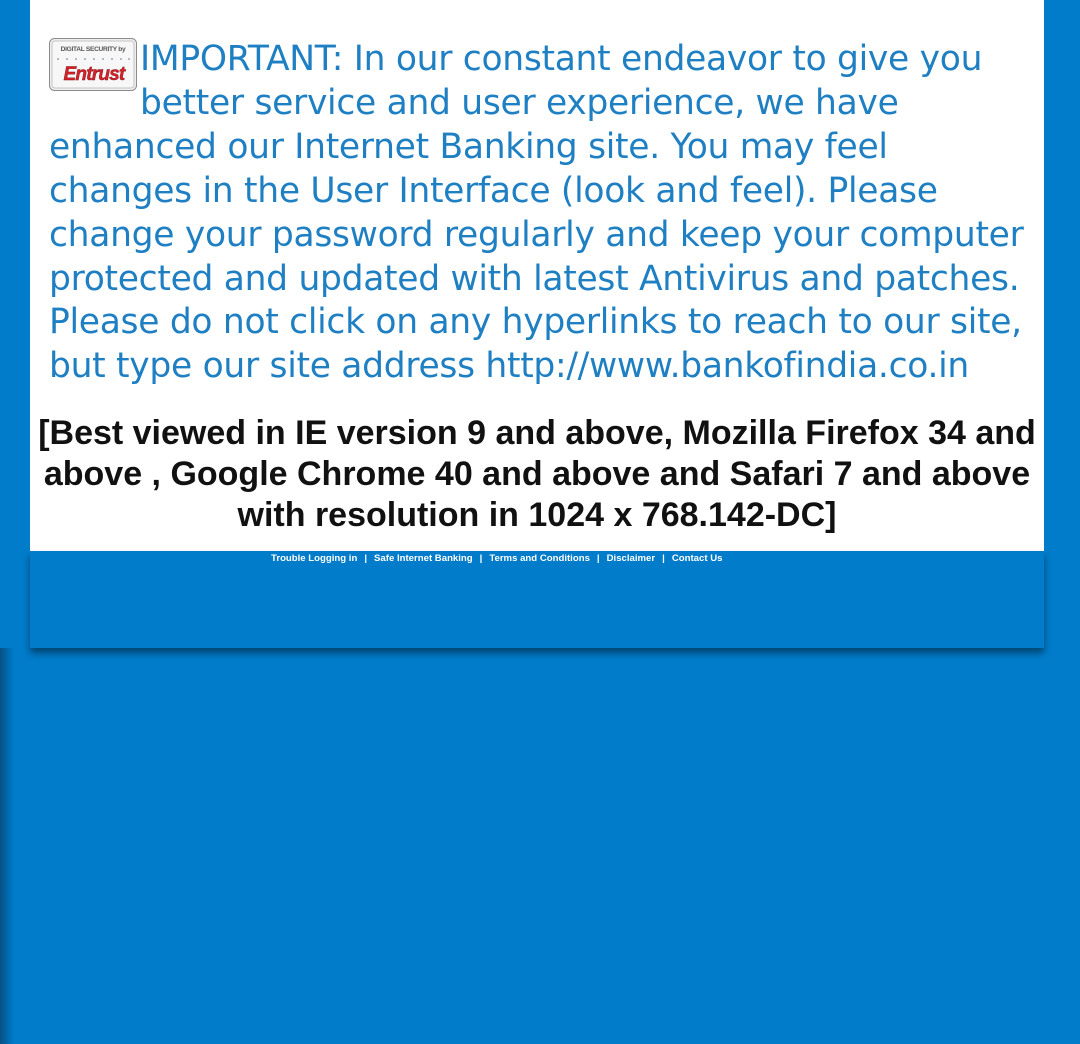 The image size is (1080, 1044). I want to click on contact-us-link: Contact Us, so click(697, 558).